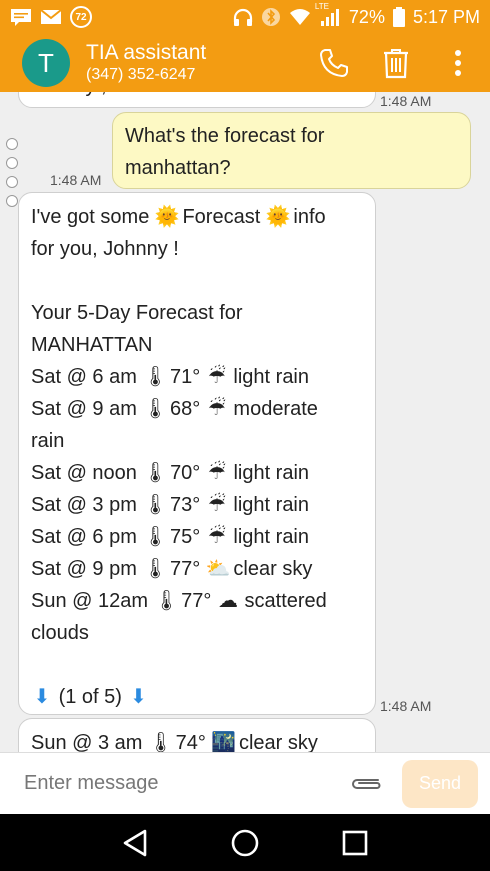 This screenshot has height=871, width=490. I want to click on overflow-menu-button, so click(458, 63).